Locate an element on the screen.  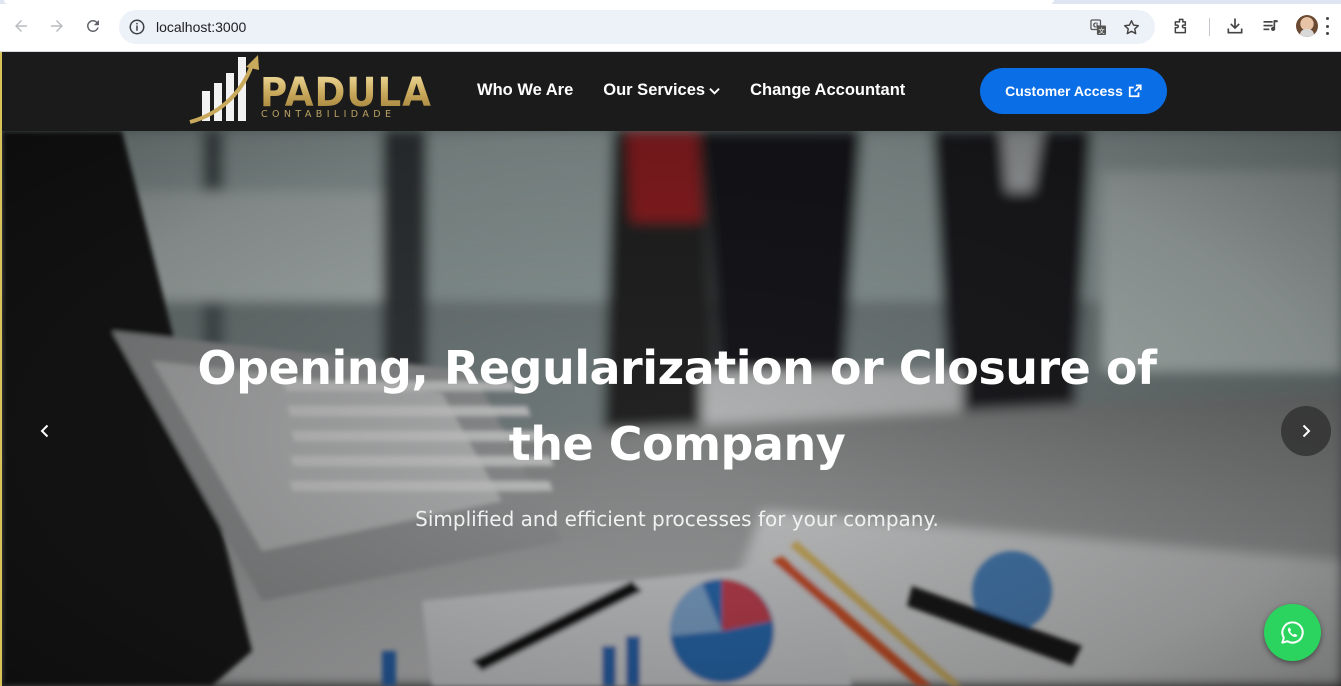
translate-icon: G文 is located at coordinates (1098, 27).